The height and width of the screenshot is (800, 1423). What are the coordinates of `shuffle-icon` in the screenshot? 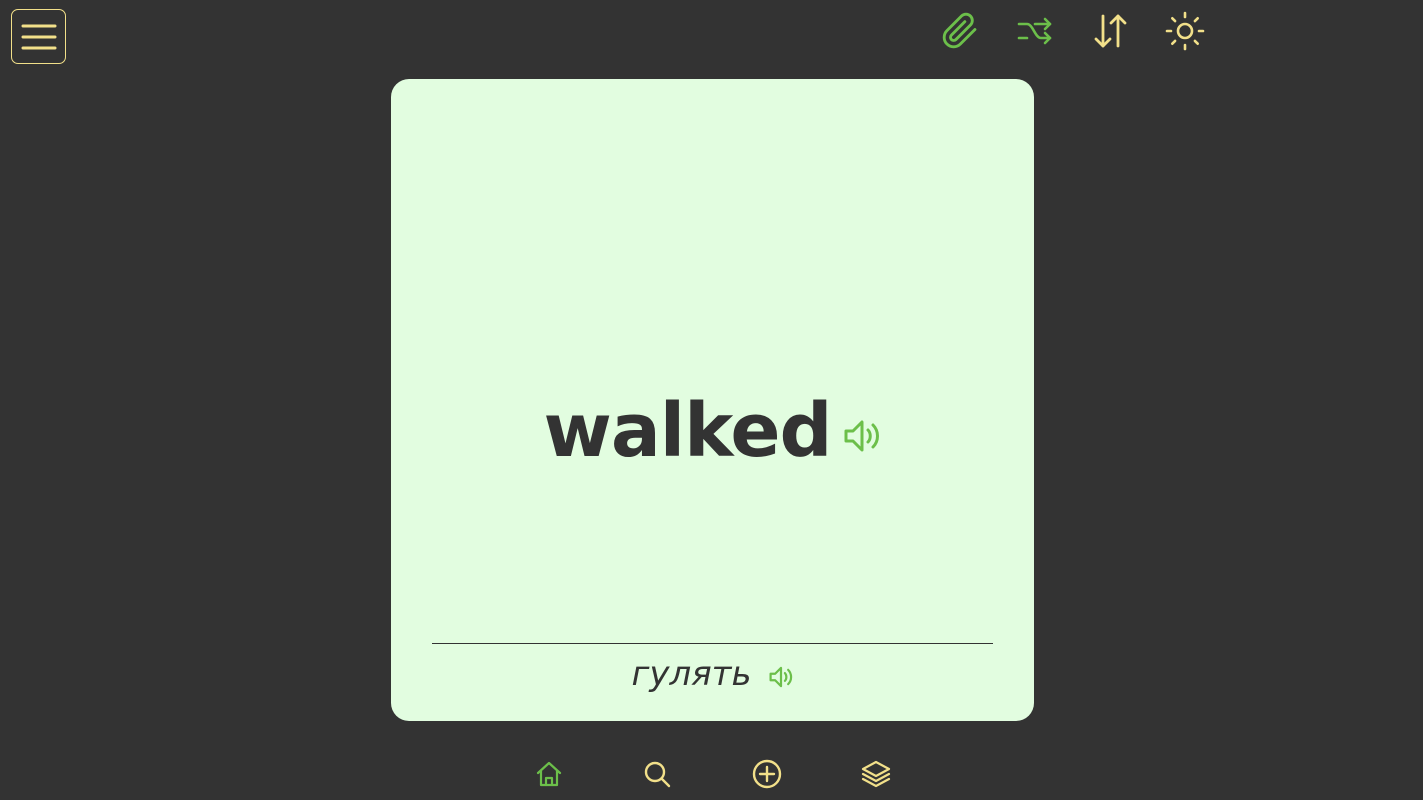 It's located at (1034, 31).